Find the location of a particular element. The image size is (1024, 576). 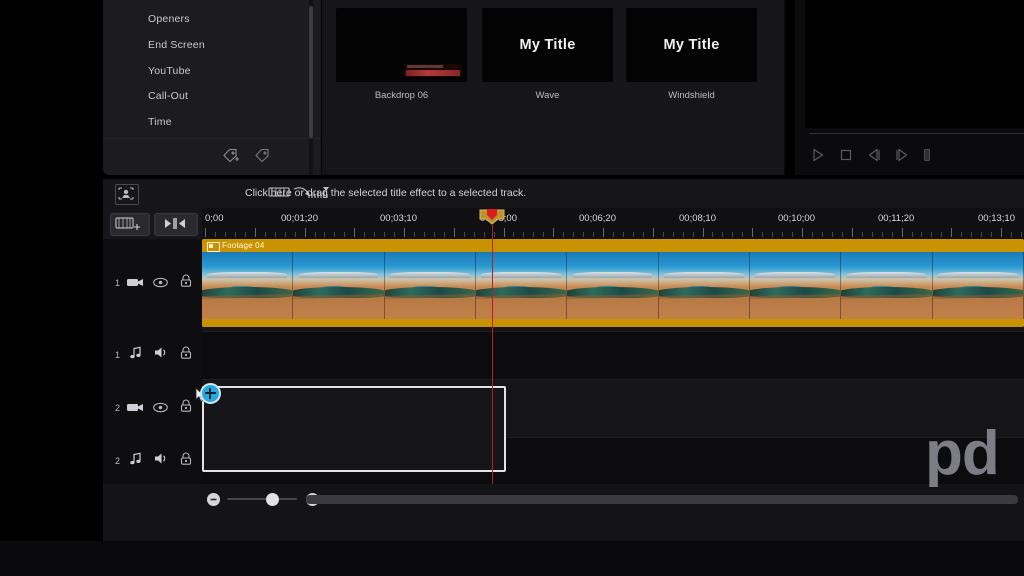

zoom-slider-handle is located at coordinates (272, 499).